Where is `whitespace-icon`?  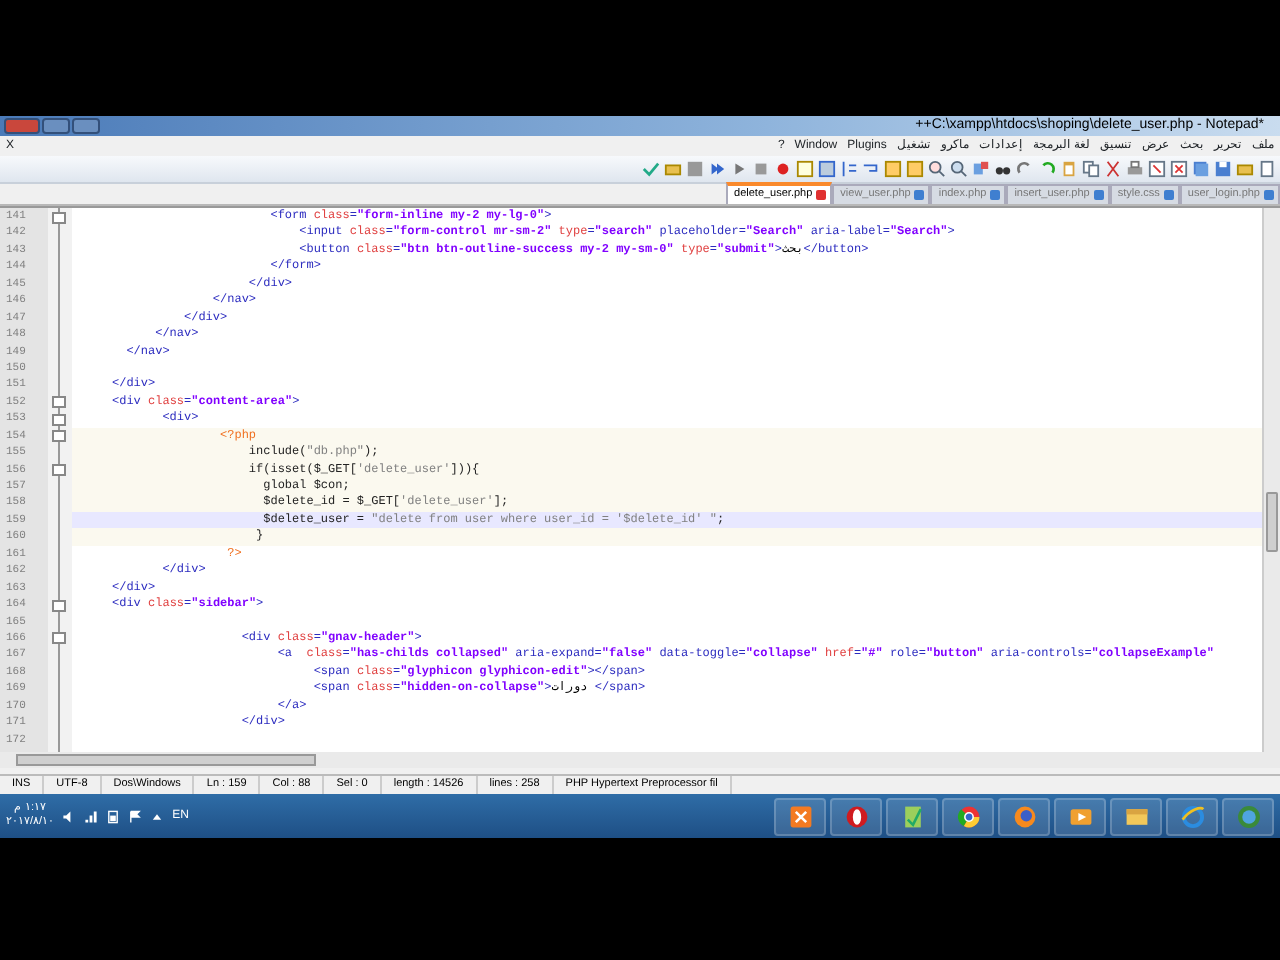
whitespace-icon is located at coordinates (827, 169).